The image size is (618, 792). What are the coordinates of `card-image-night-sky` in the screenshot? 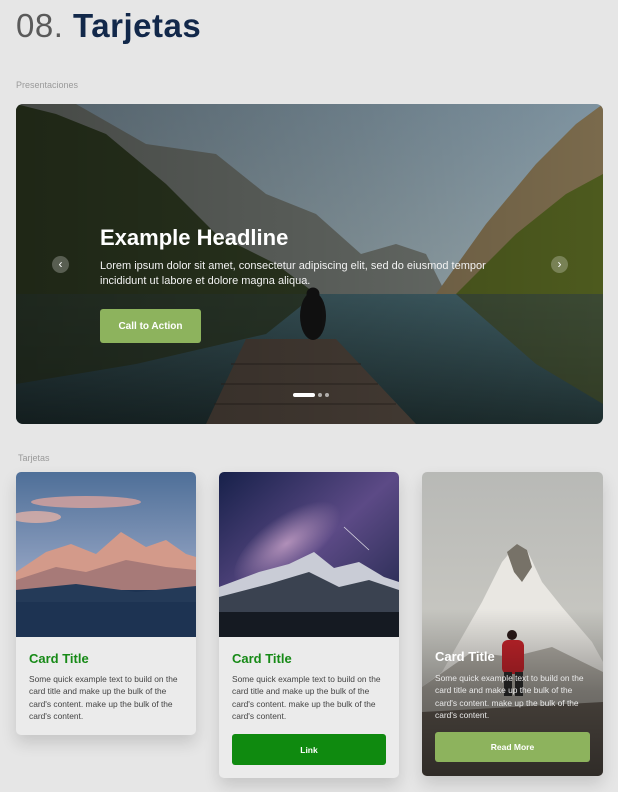 It's located at (309, 554).